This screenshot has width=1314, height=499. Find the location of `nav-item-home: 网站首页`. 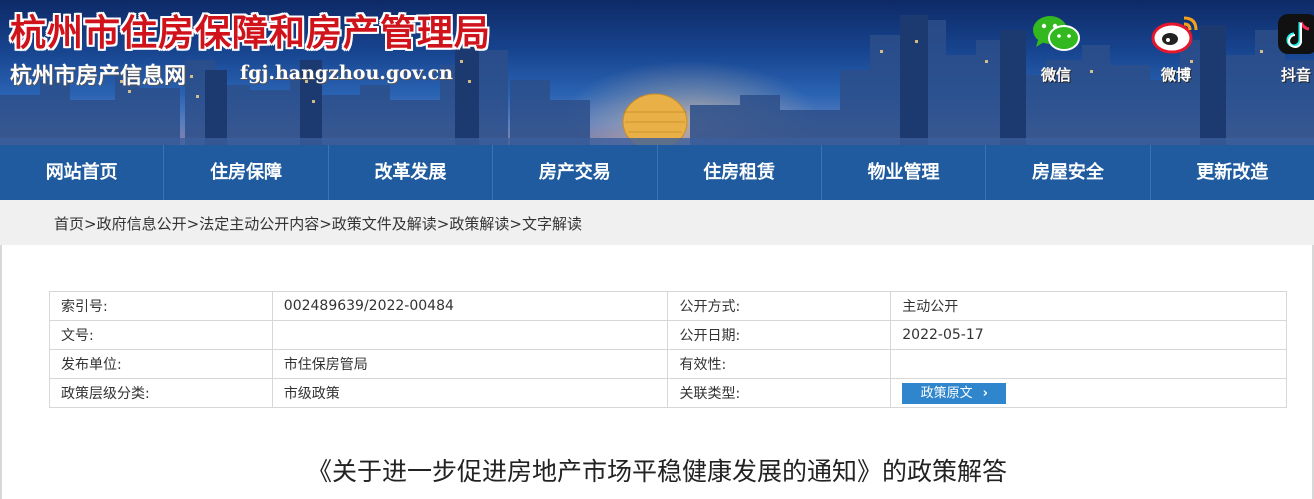

nav-item-home: 网站首页 is located at coordinates (82, 172).